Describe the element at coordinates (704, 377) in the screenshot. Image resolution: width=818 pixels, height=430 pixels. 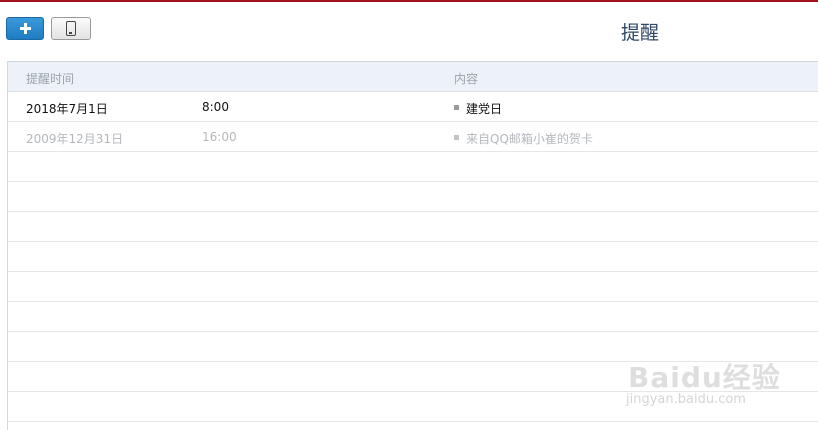
I see `watermark-logo: Baidu经验` at that location.